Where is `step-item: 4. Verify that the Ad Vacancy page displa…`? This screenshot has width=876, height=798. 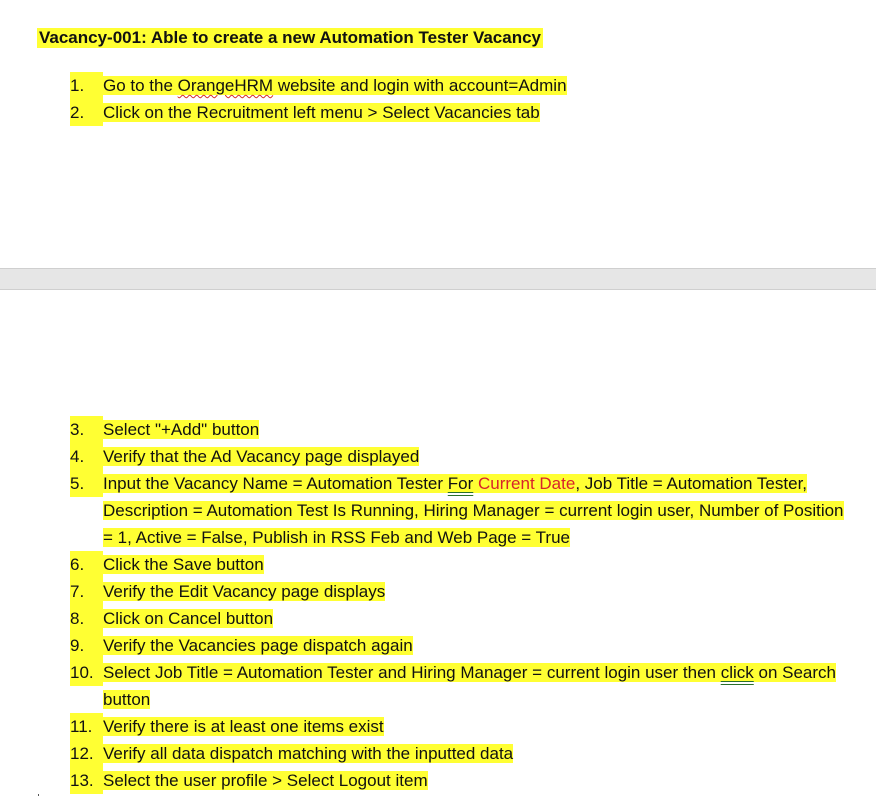 step-item: 4. Verify that the Ad Vacancy page displa… is located at coordinates (464, 456).